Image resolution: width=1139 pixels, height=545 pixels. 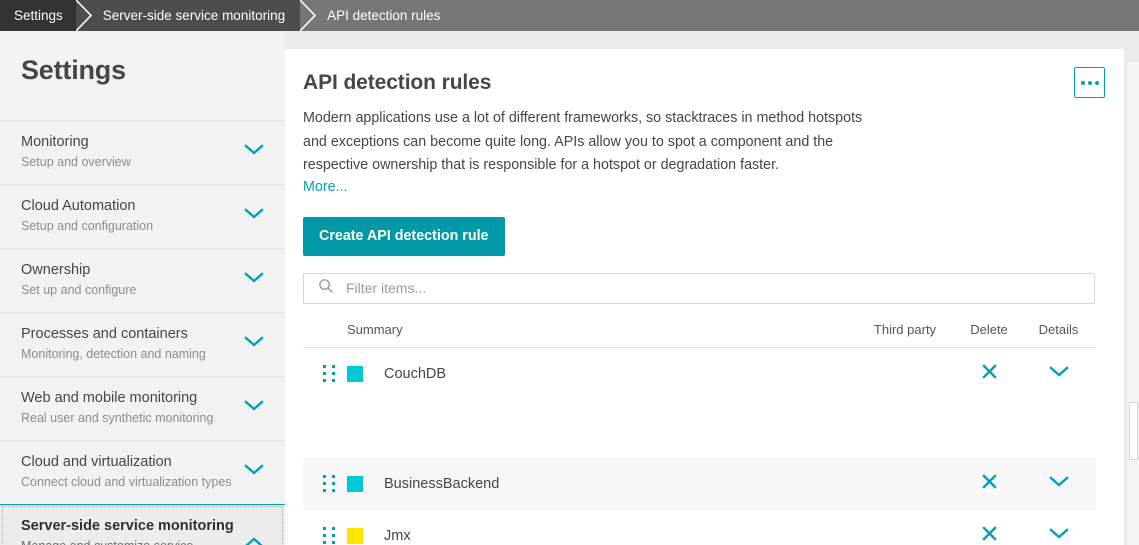 I want to click on table-row: BusinessBackend, so click(x=699, y=483).